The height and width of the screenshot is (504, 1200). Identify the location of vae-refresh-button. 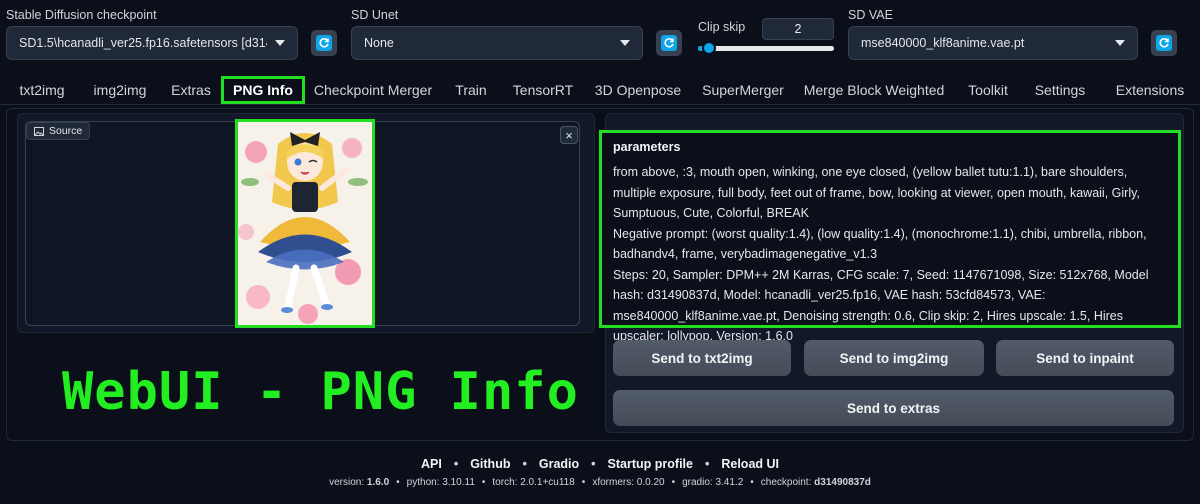
(1164, 43).